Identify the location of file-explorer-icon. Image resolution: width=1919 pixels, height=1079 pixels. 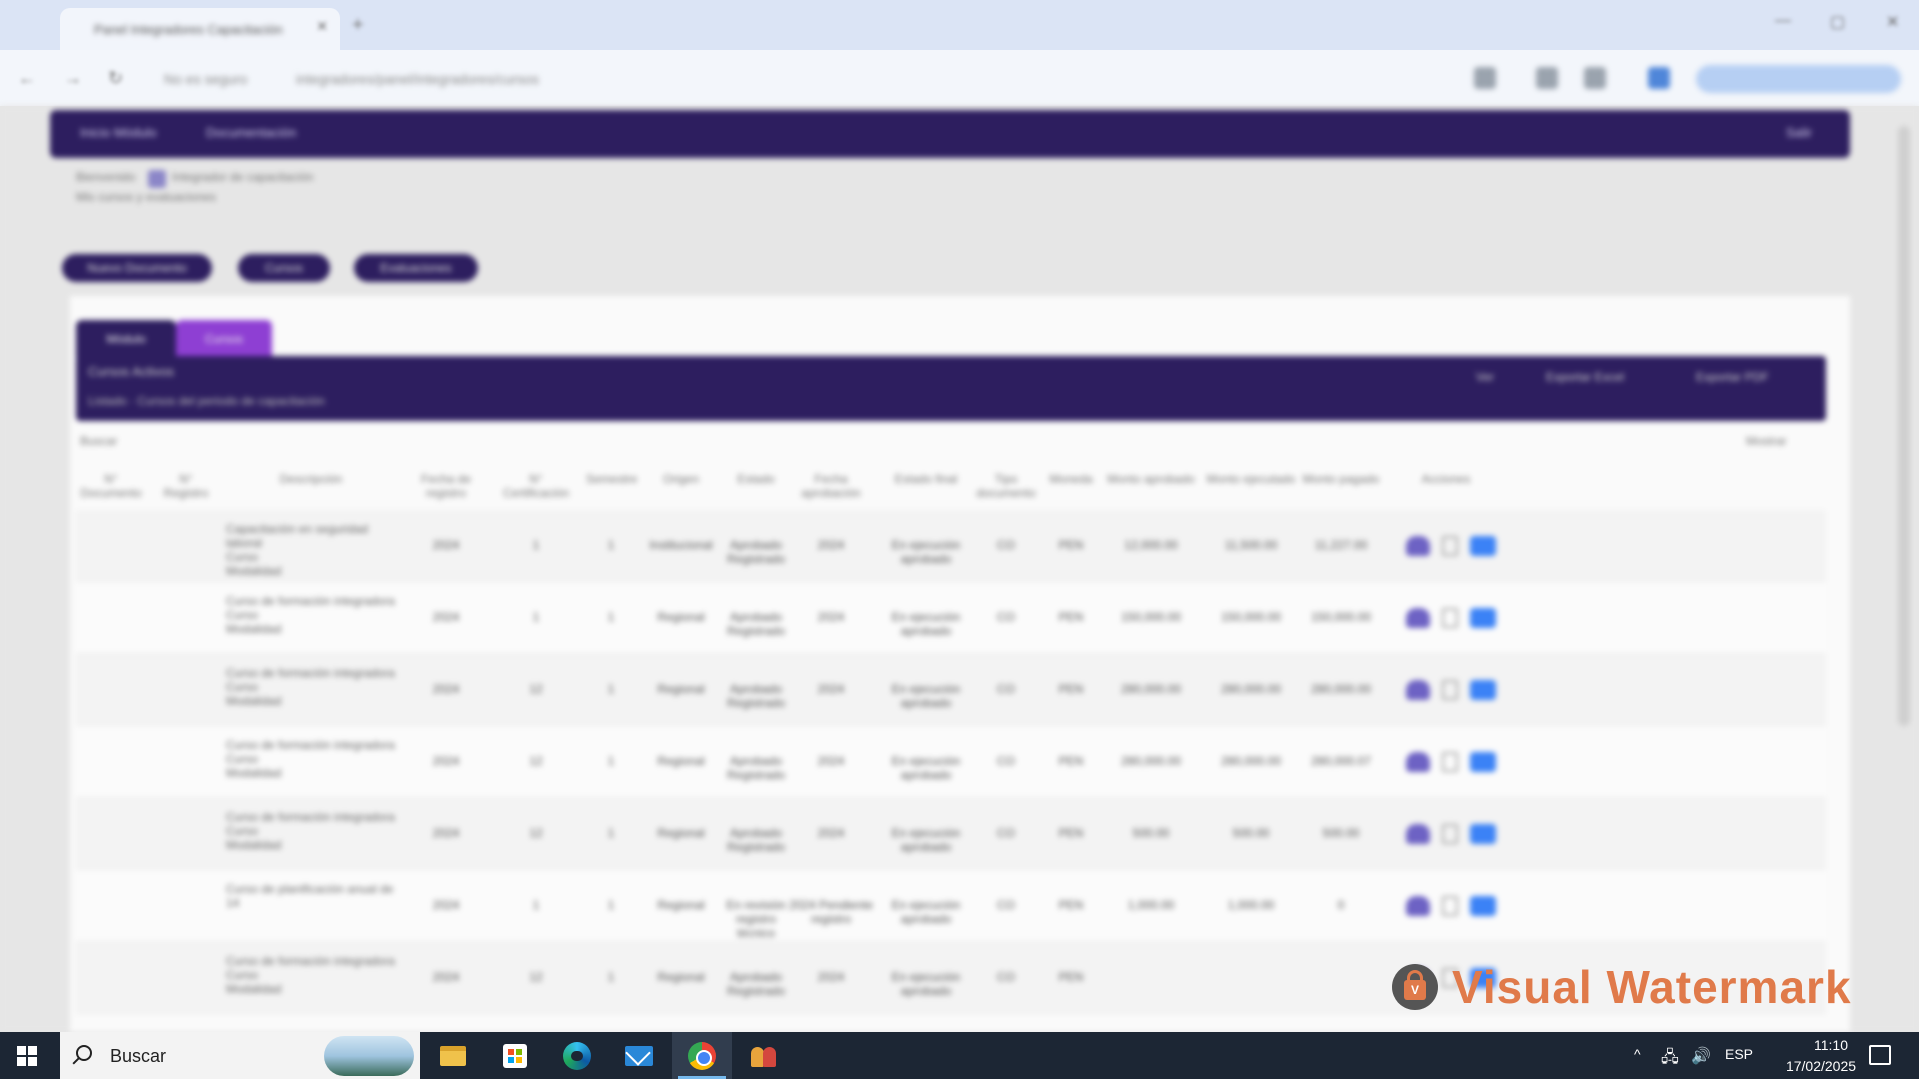
(453, 1055).